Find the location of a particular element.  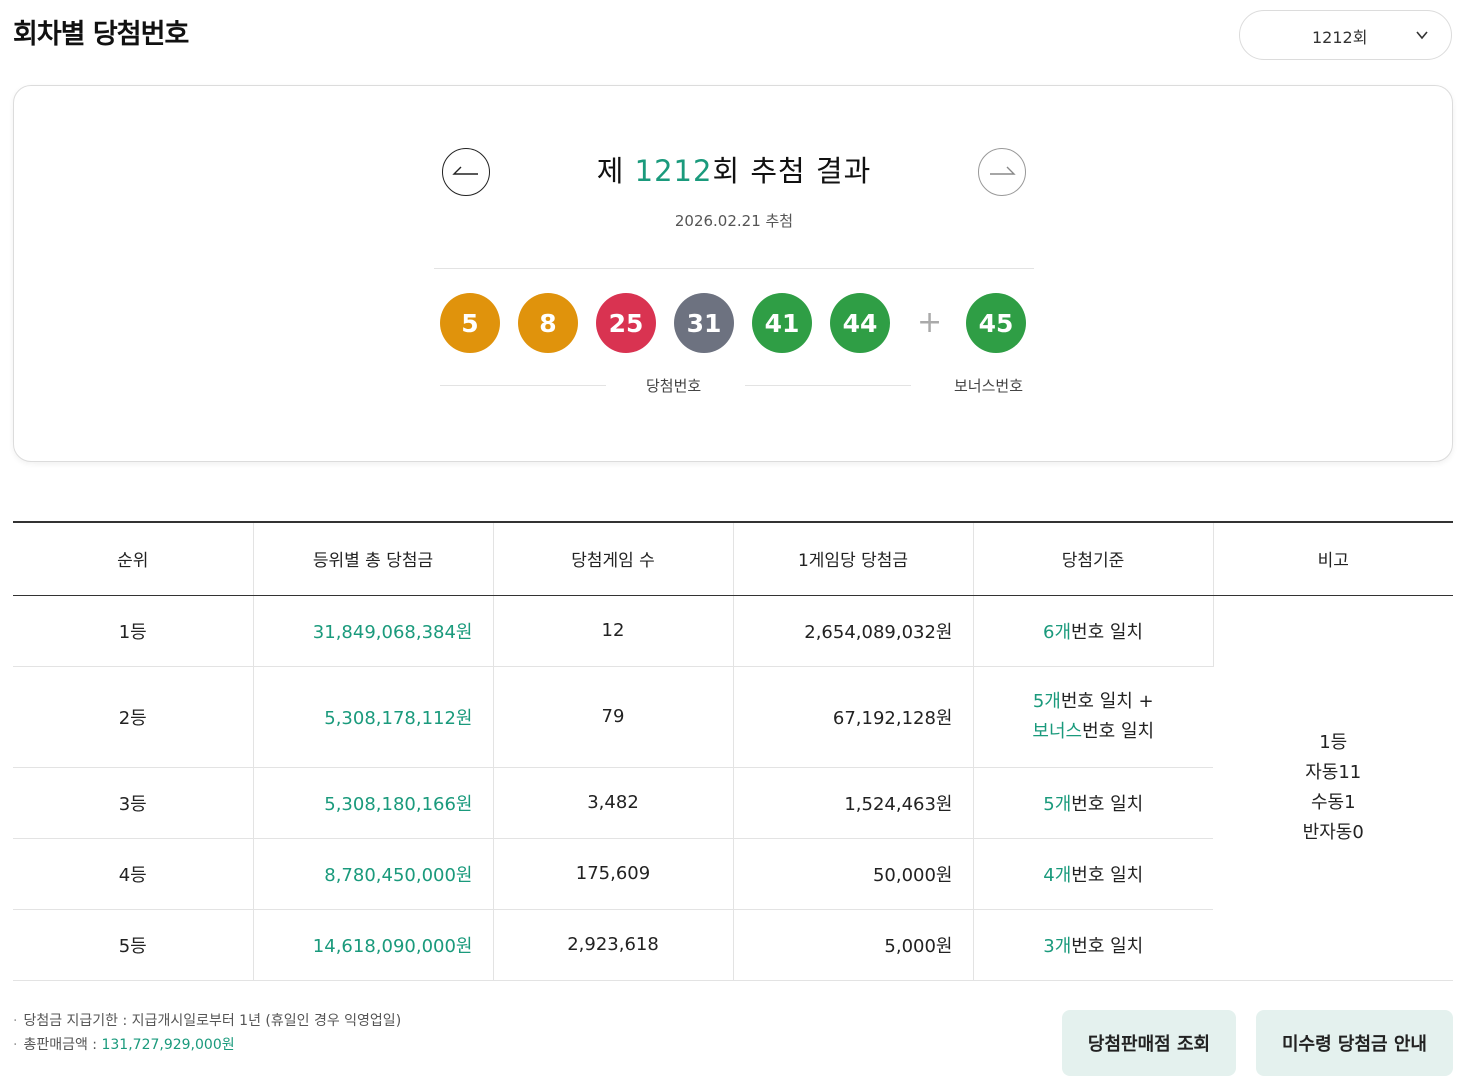

arrow-right-icon is located at coordinates (1003, 170).